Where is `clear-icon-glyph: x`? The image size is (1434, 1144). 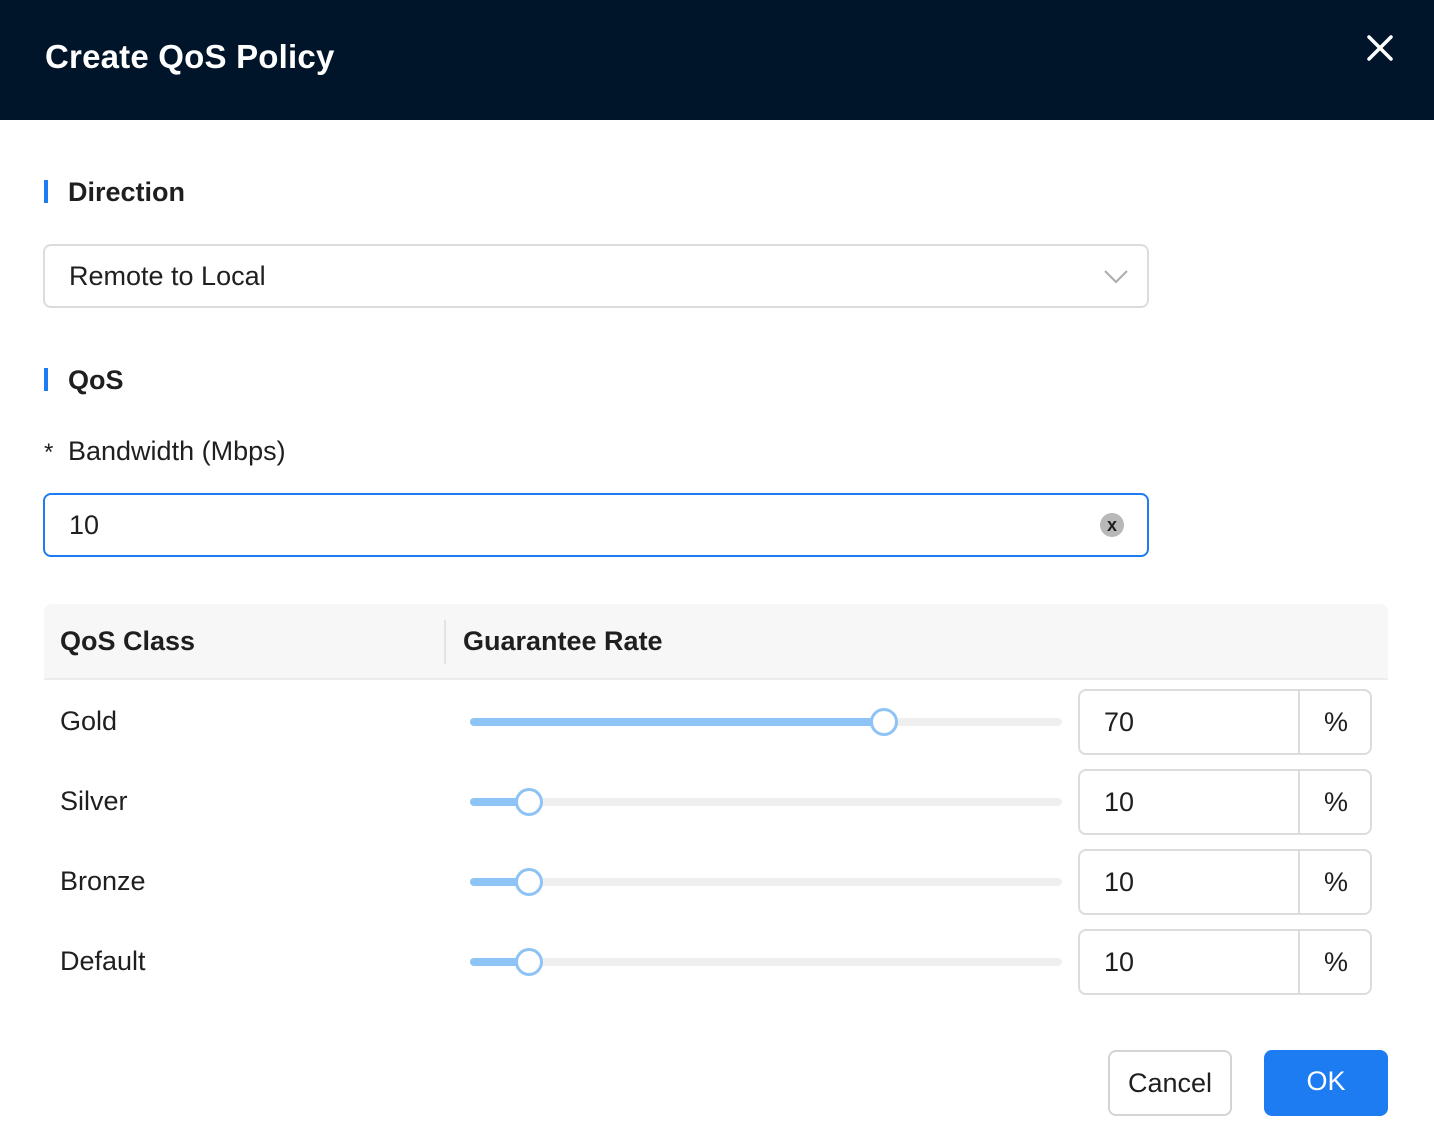 clear-icon-glyph: x is located at coordinates (1111, 525).